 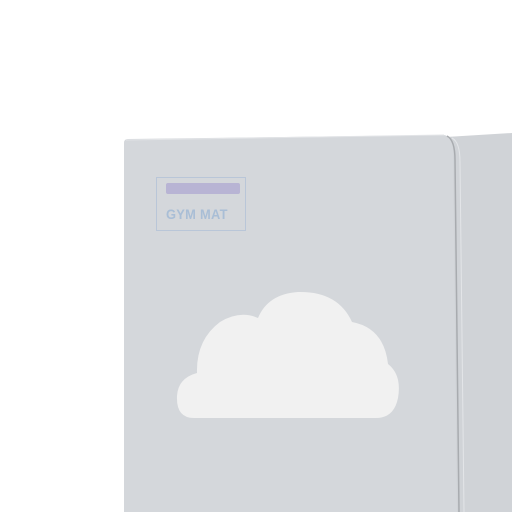 I want to click on product-label-title: GYM MAT, so click(x=197, y=214).